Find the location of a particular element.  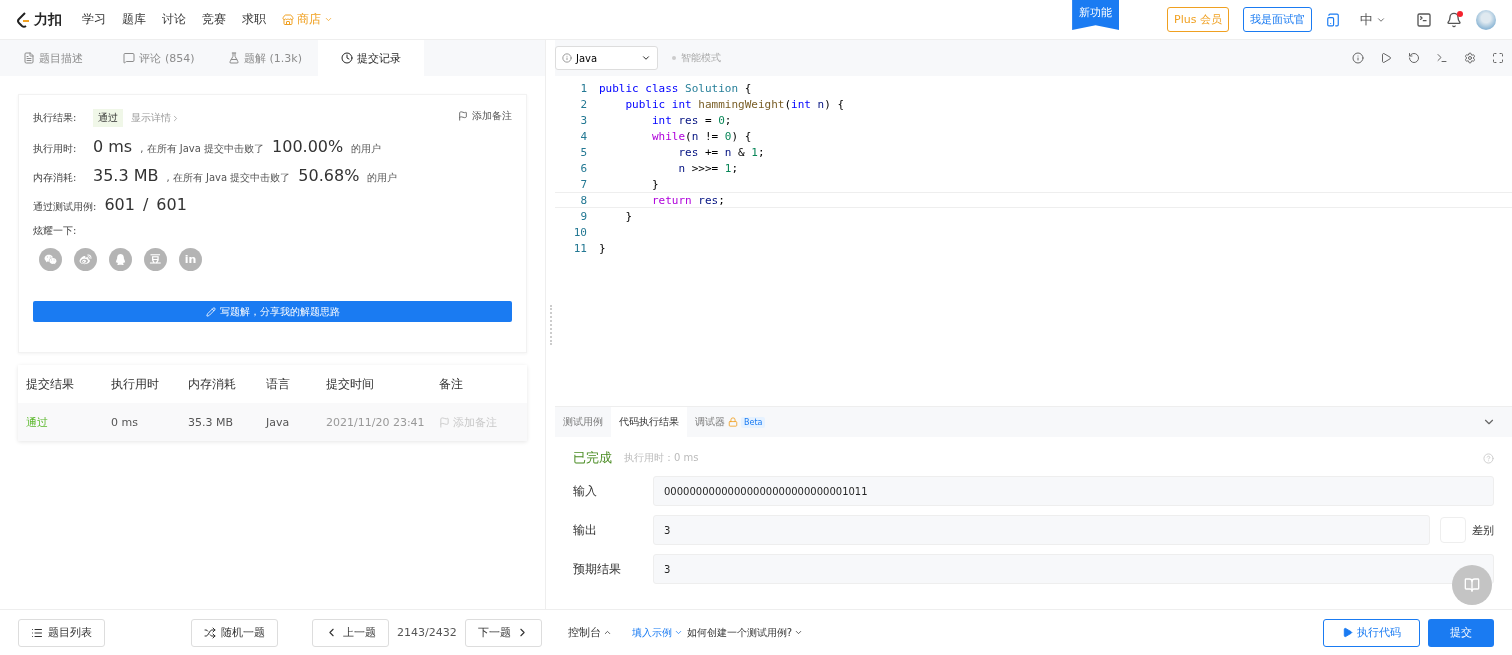

panel-tab: 提交记录 is located at coordinates (371, 58).